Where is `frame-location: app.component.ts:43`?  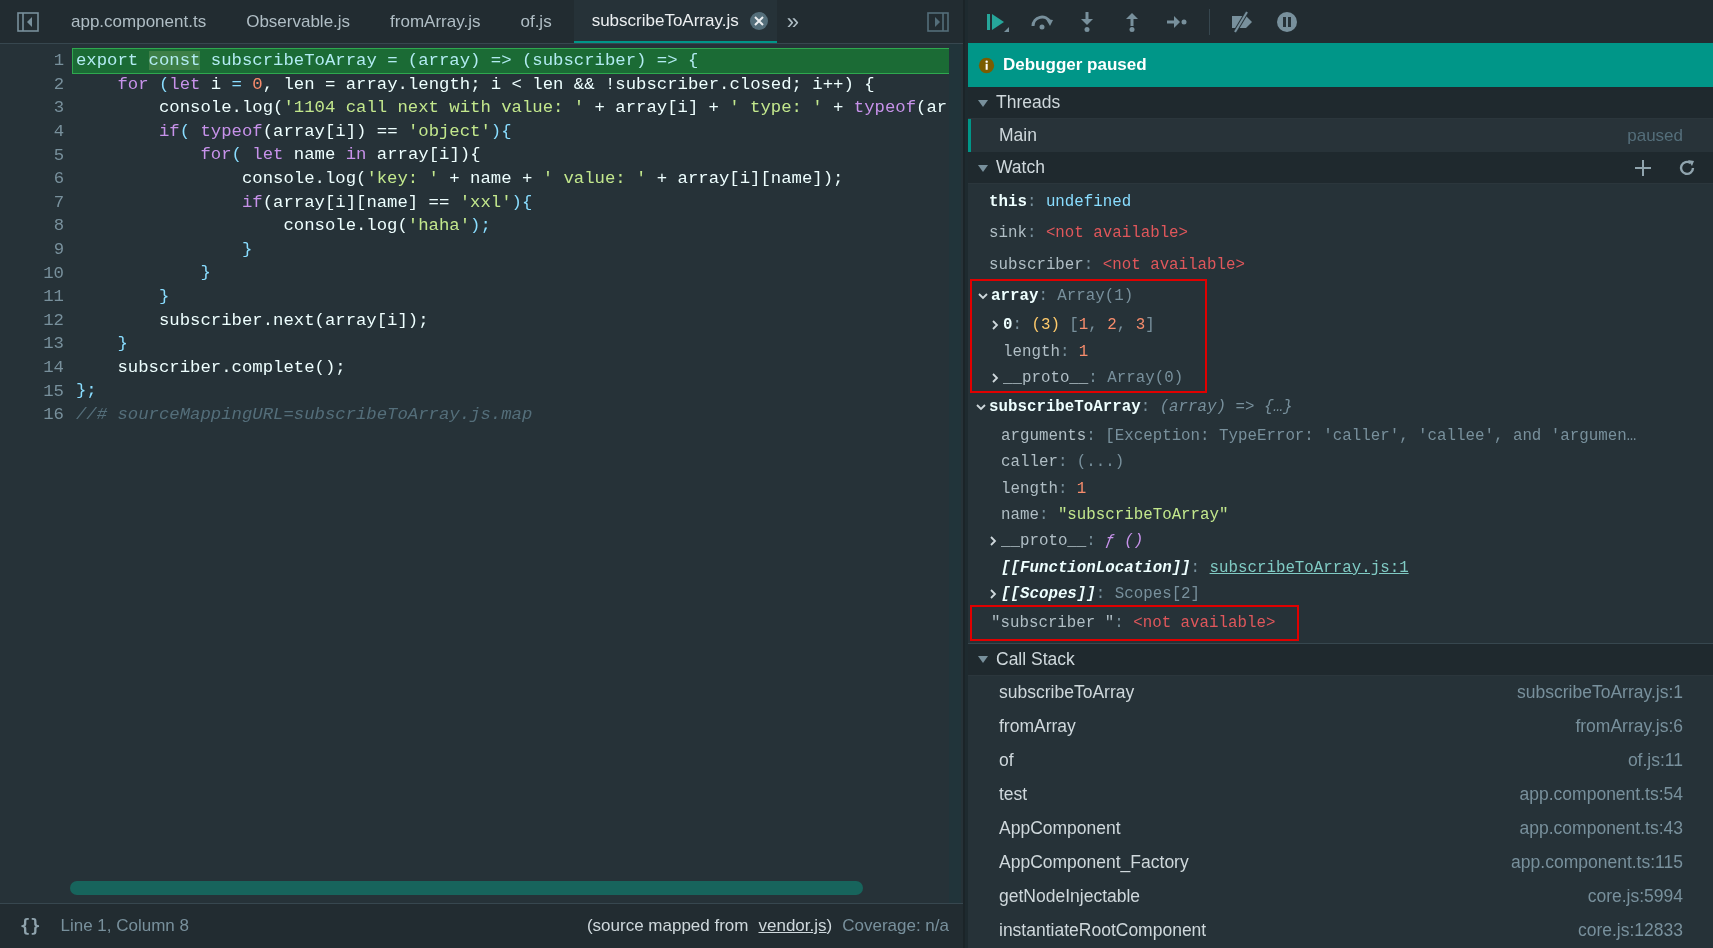
frame-location: app.component.ts:43 is located at coordinates (1601, 829).